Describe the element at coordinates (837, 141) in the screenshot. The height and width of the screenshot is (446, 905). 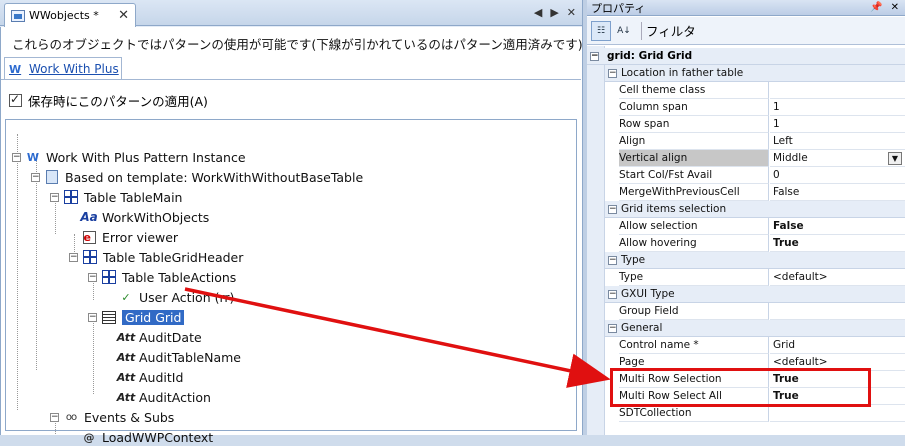
I see `property-value: Left` at that location.